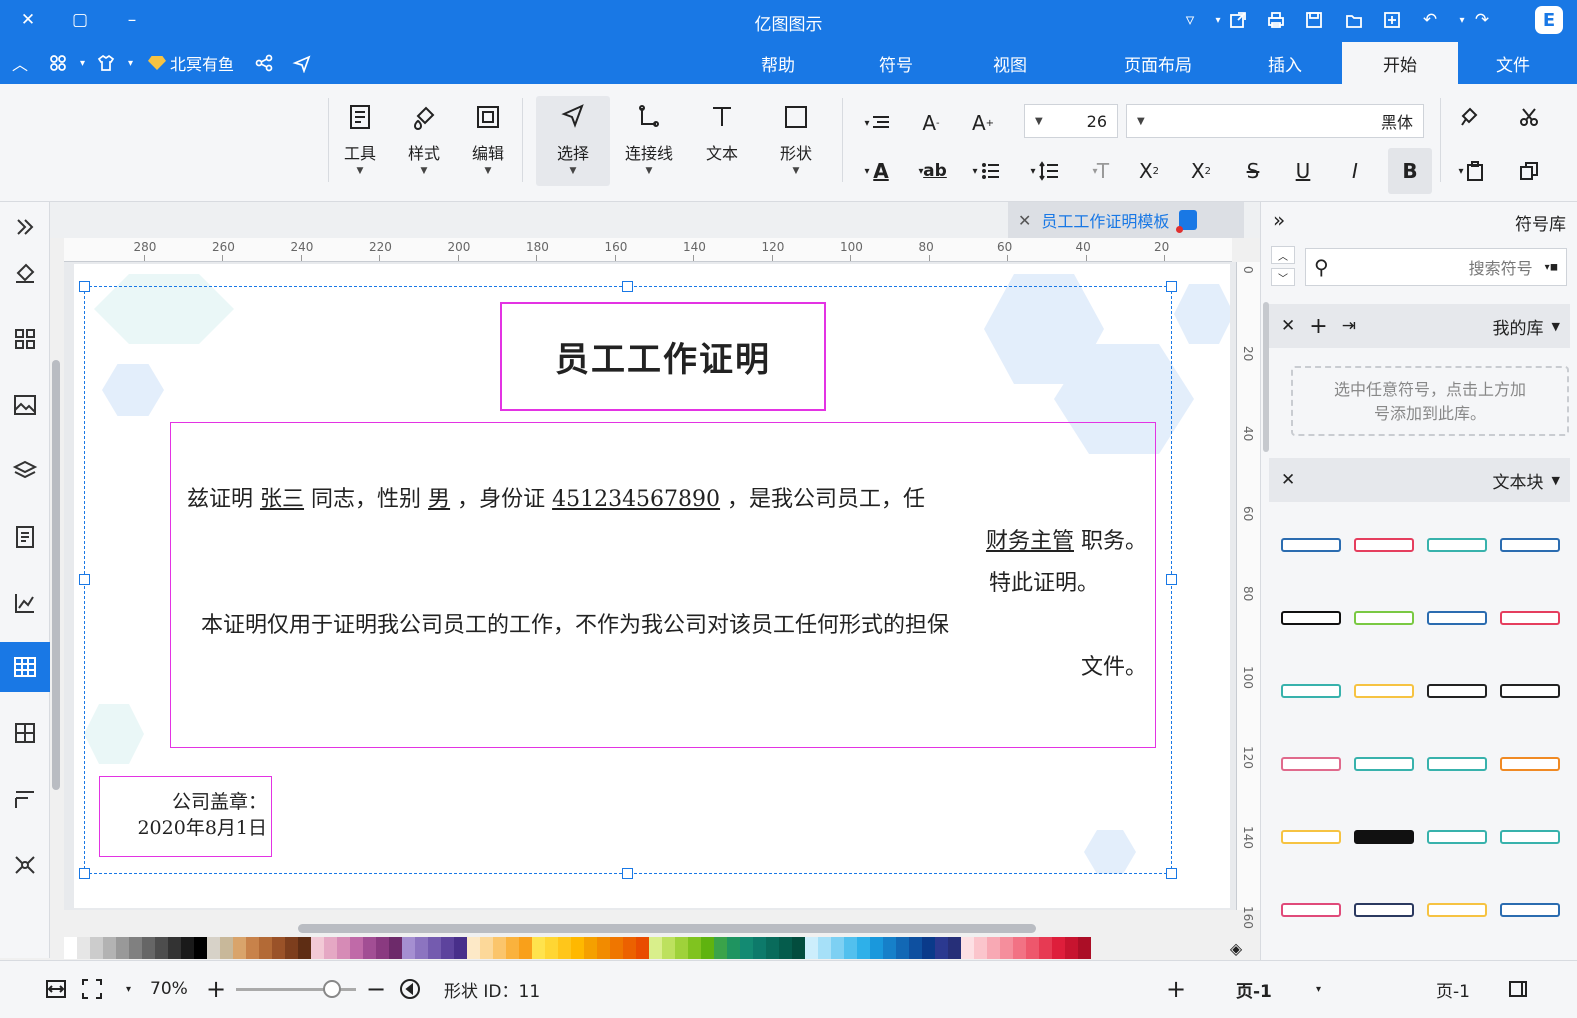  What do you see at coordinates (1419, 480) in the screenshot?
I see `text-blocks-section: ✕ 文本块 ▼` at bounding box center [1419, 480].